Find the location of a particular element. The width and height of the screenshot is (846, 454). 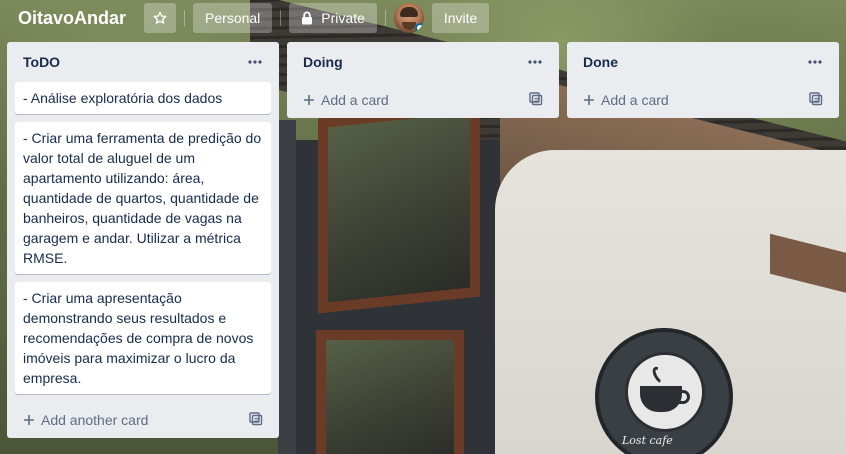

list-done: Done Add a card is located at coordinates (703, 80).